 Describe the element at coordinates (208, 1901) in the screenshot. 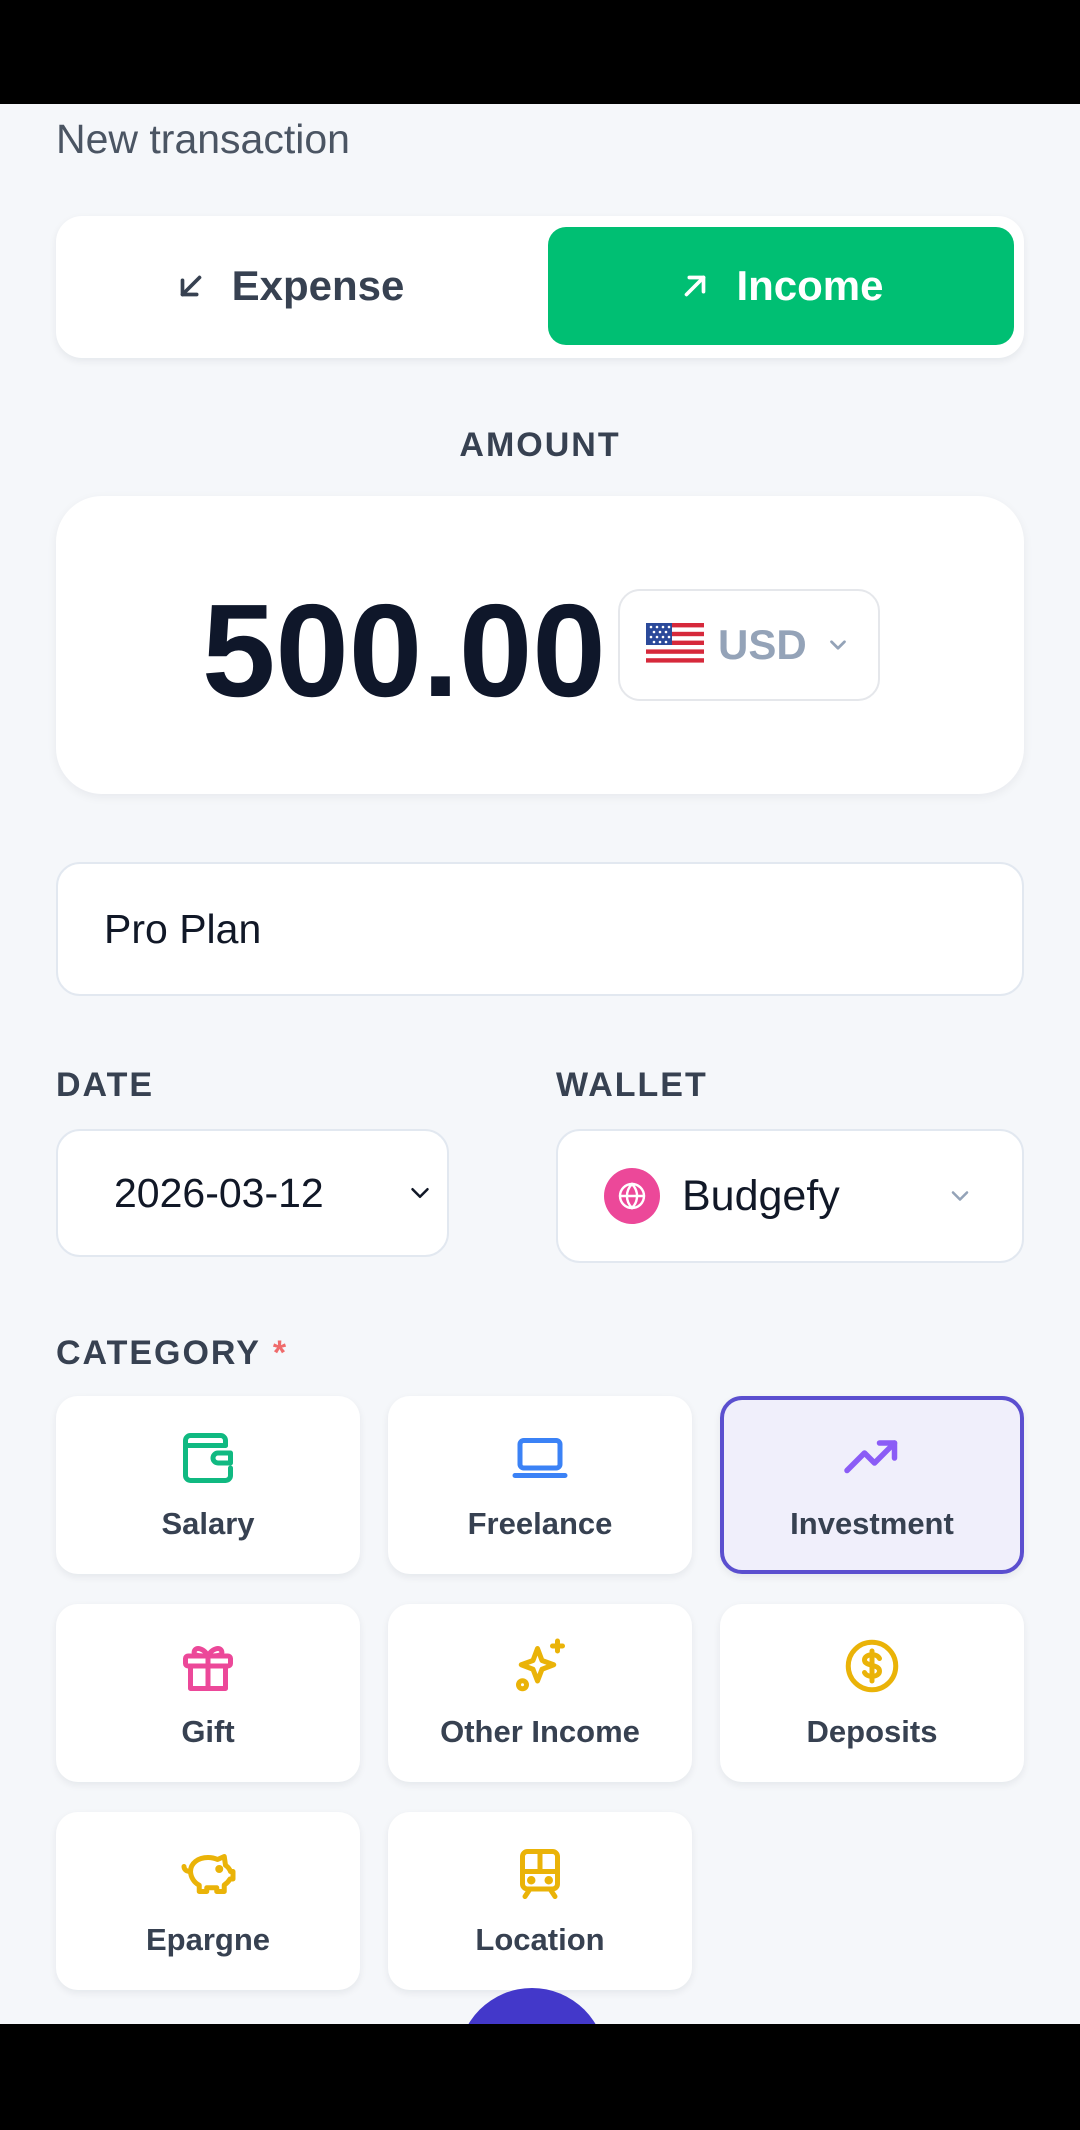

I see `category-epargne: Epargne` at that location.